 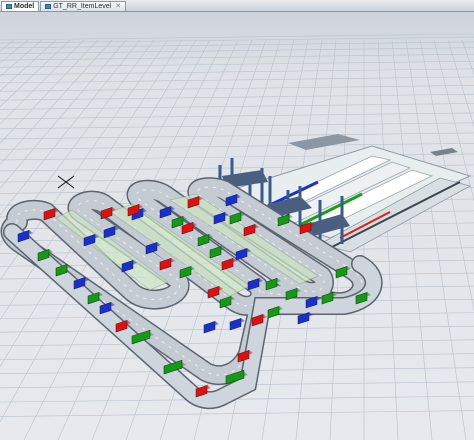 What do you see at coordinates (48, 6) in the screenshot?
I see `table-icon` at bounding box center [48, 6].